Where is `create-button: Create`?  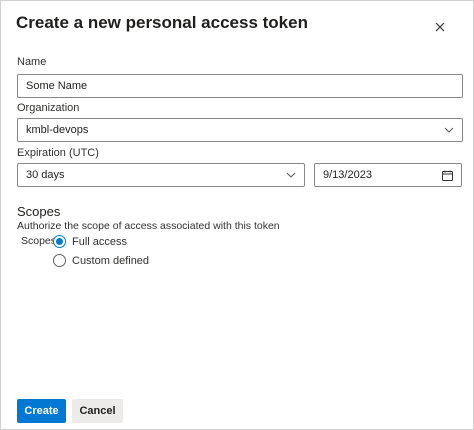 create-button: Create is located at coordinates (41, 411).